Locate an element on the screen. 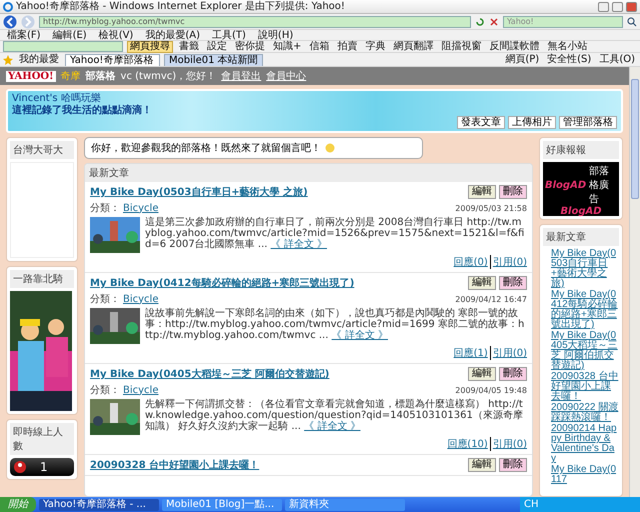  close-button is located at coordinates (631, 7).